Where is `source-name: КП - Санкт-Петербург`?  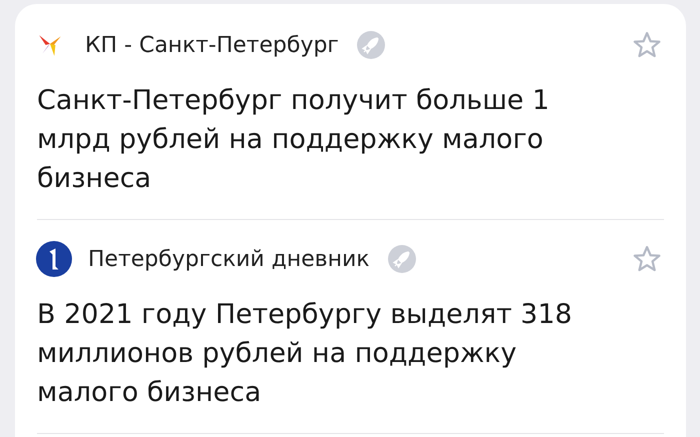
source-name: КП - Санкт-Петербург is located at coordinates (212, 45).